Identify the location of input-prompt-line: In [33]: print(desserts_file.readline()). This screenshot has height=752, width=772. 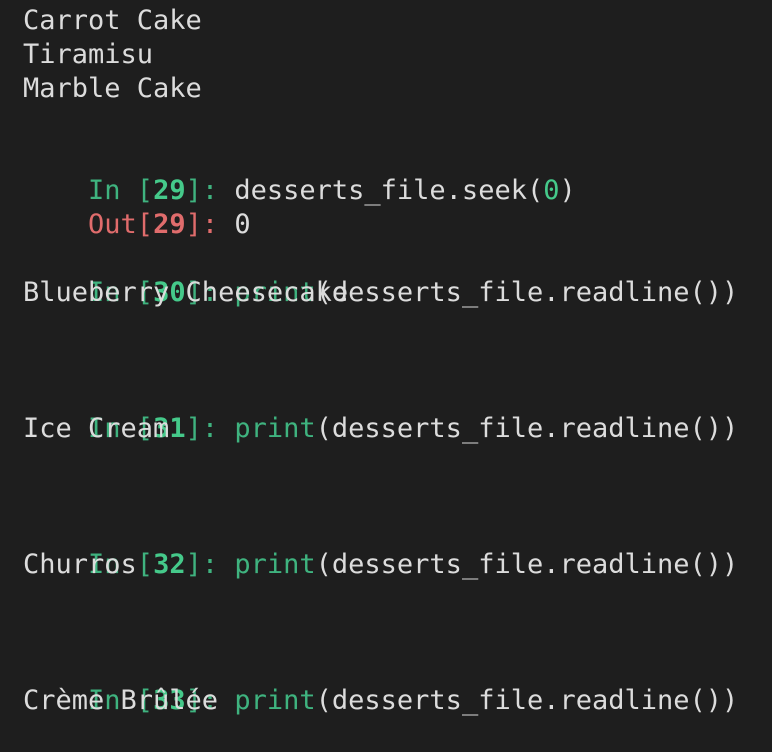
(397, 683).